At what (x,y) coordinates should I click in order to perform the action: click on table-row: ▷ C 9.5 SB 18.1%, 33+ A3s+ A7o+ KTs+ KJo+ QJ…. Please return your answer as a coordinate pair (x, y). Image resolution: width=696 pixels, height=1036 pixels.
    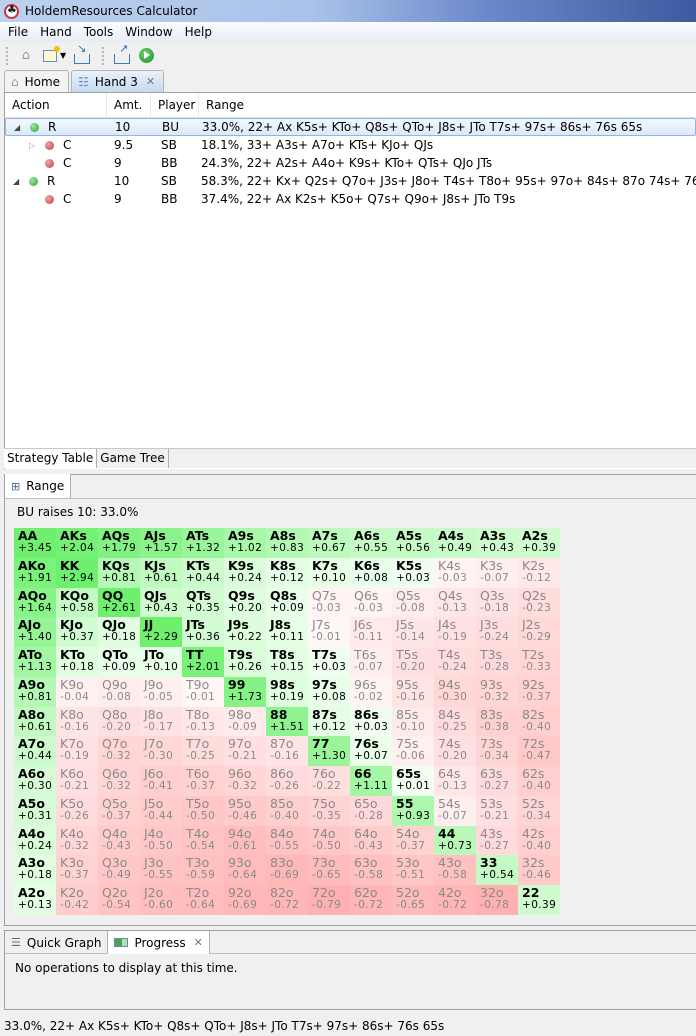
    Looking at the image, I should click on (350, 145).